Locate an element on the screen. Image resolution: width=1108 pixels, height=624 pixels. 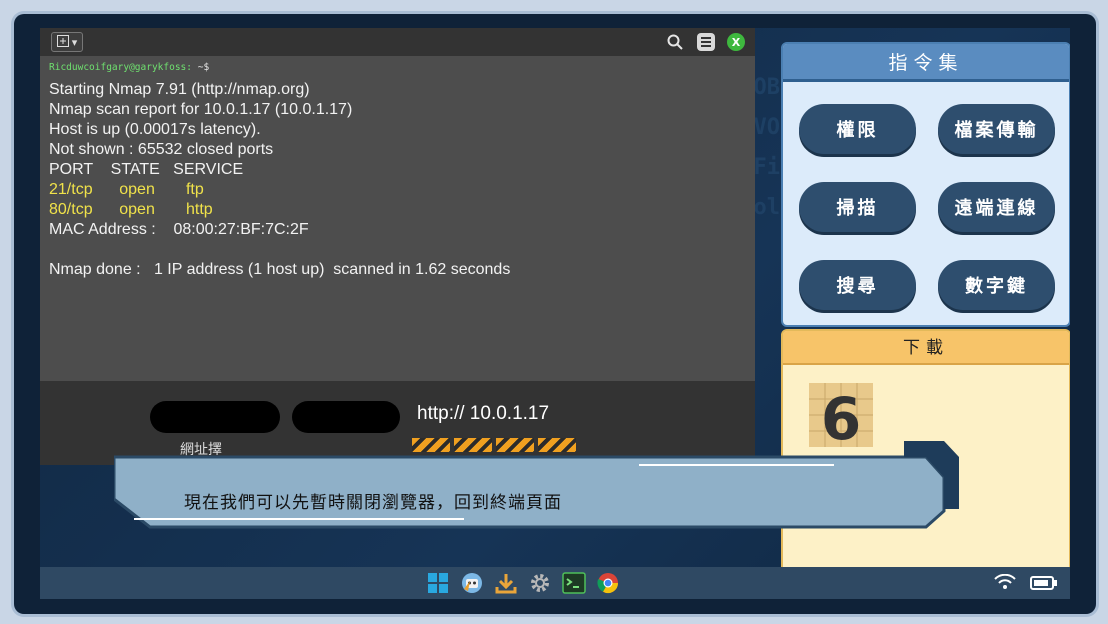
robot-icon is located at coordinates (472, 583).